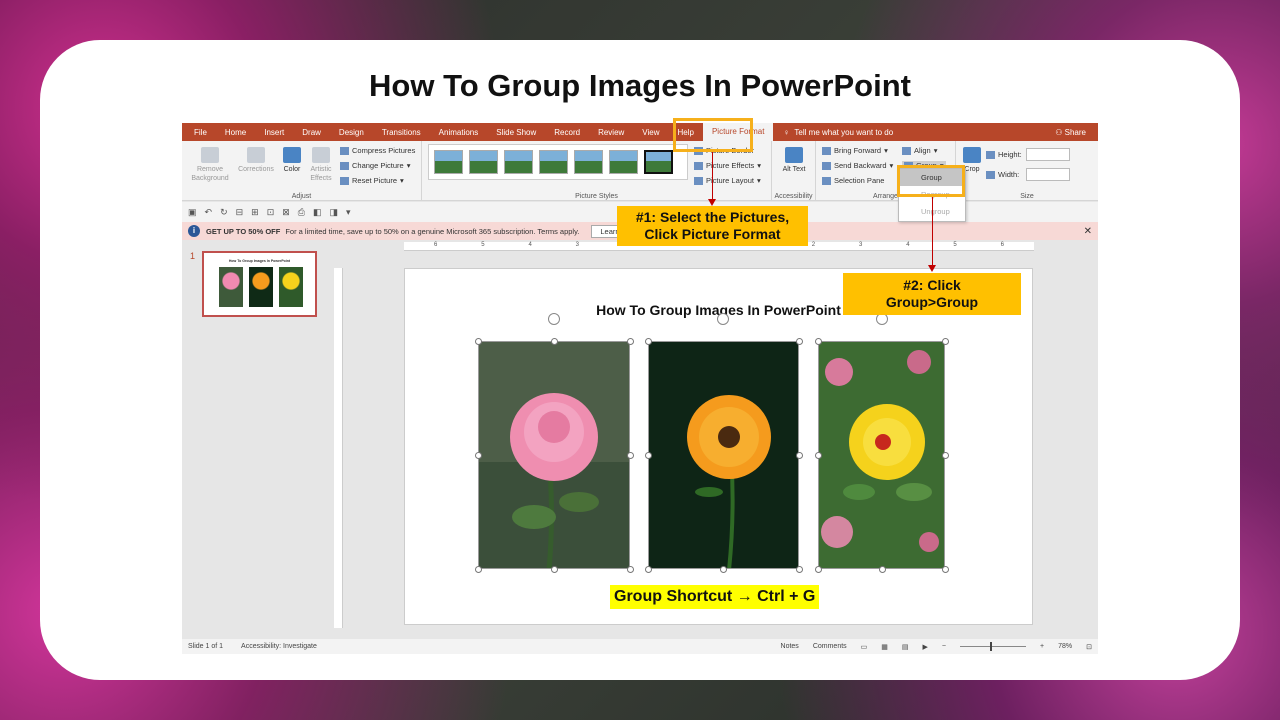 The width and height of the screenshot is (1280, 720). Describe the element at coordinates (925, 647) in the screenshot. I see `slideshow-view-icon: ▶` at that location.